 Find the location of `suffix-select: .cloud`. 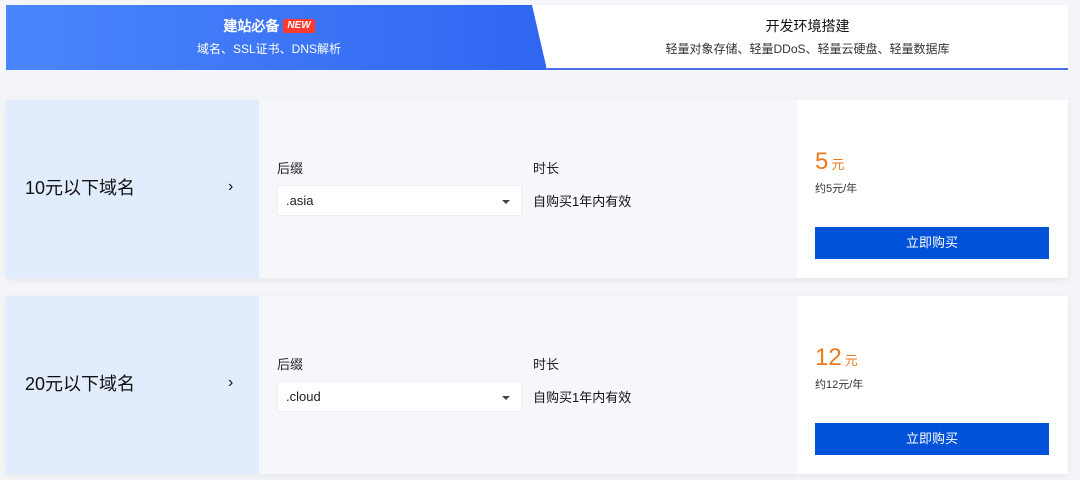

suffix-select: .cloud is located at coordinates (399, 396).